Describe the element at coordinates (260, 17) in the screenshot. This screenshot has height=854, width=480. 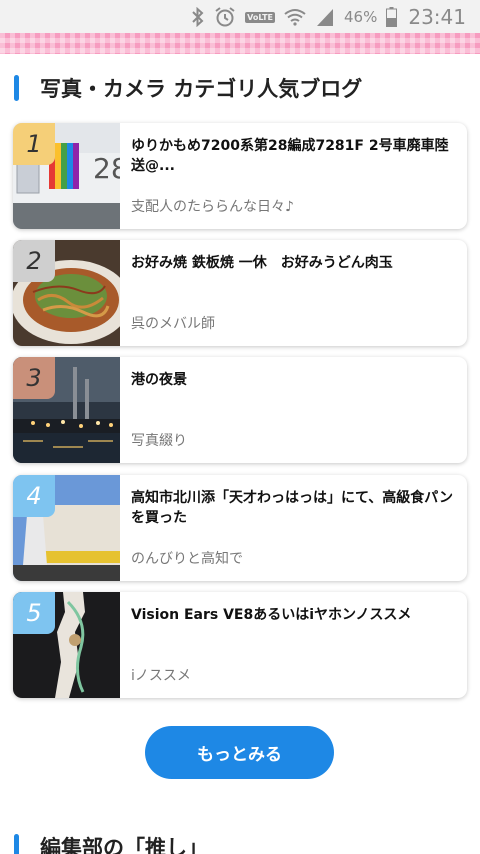
I see `volte-icon: VoLTE` at that location.